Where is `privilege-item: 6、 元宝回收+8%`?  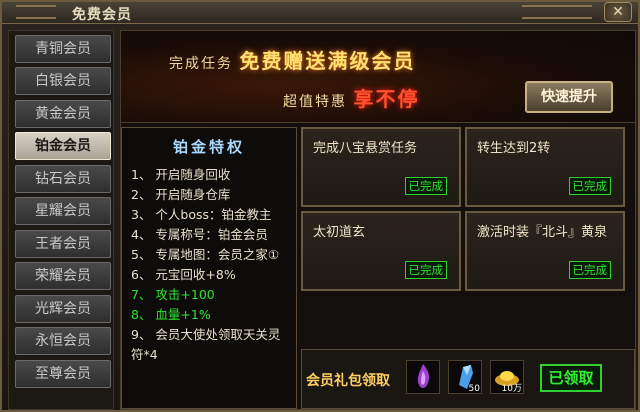 privilege-item: 6、 元宝回收+8% is located at coordinates (183, 274).